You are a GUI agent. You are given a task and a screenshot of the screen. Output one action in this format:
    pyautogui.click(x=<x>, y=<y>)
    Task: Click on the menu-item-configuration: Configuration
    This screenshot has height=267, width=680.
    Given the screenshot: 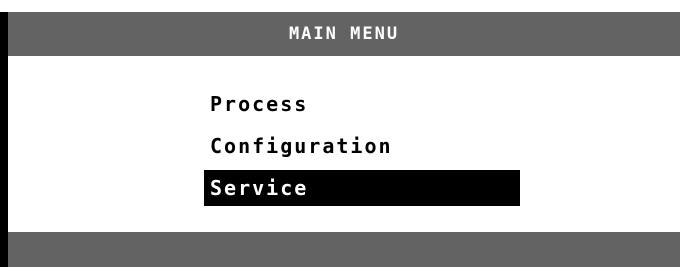 What is the action you would take?
    pyautogui.click(x=362, y=146)
    